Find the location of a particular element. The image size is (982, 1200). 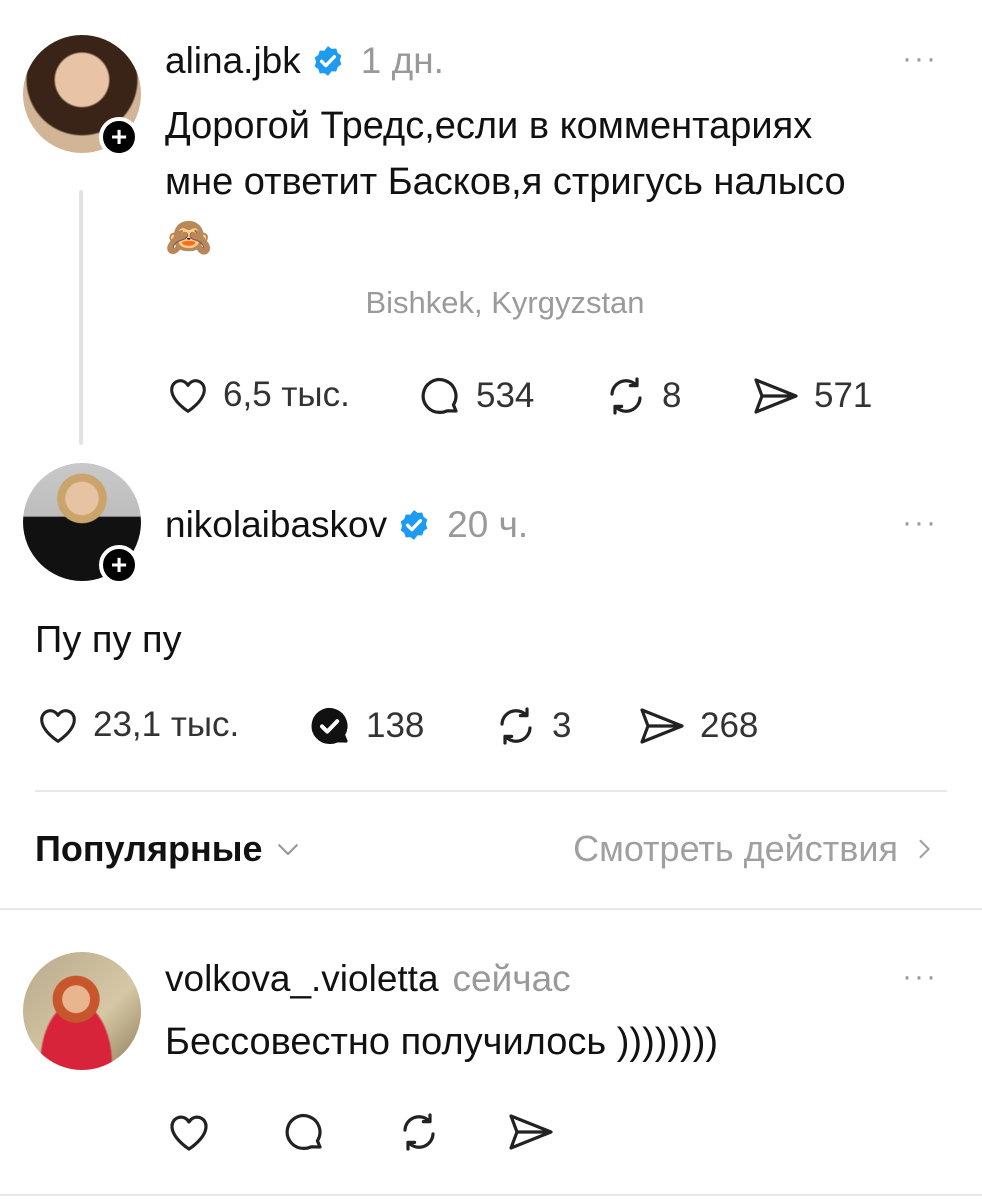

like-button: 23,1 тыс. is located at coordinates (137, 725).